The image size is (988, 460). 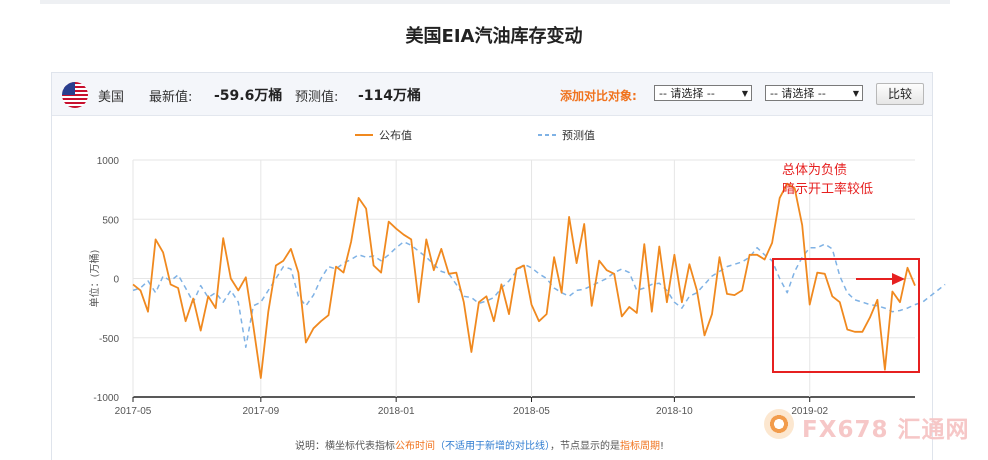 What do you see at coordinates (480, 446) in the screenshot?
I see `footnote: 说明：横坐标代表指标公布时间（不适用于新增的对比线），节点显示的是指标周期!` at bounding box center [480, 446].